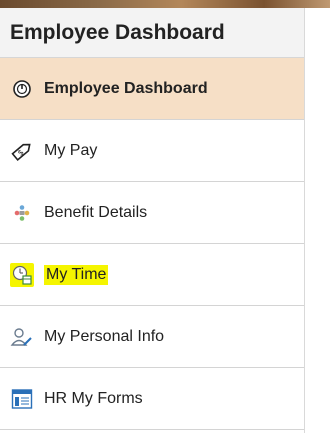 The width and height of the screenshot is (330, 433). What do you see at coordinates (22, 89) in the screenshot?
I see `dashboard-icon` at bounding box center [22, 89].